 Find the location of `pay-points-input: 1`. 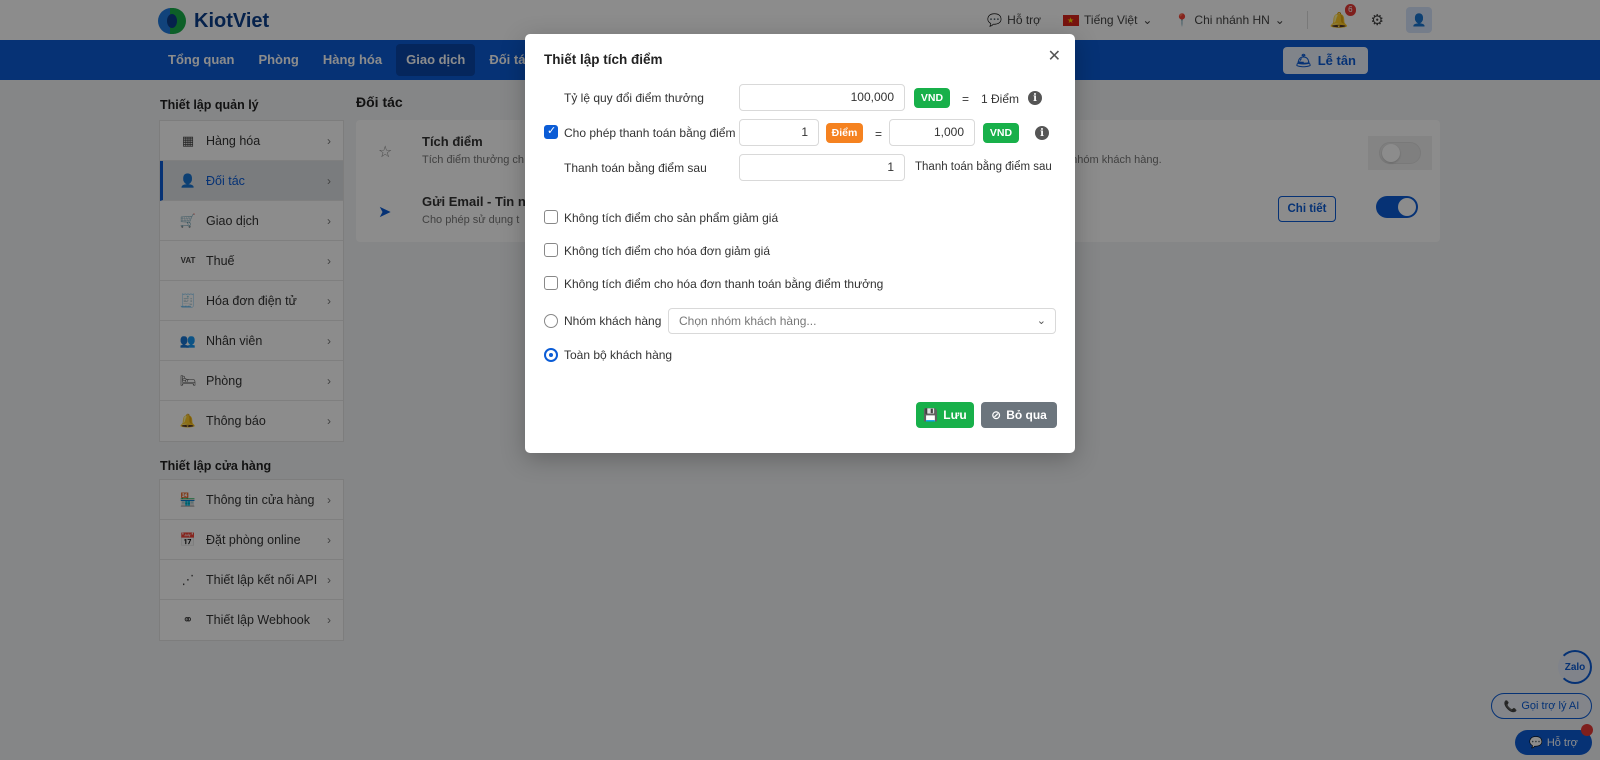

pay-points-input: 1 is located at coordinates (779, 132).